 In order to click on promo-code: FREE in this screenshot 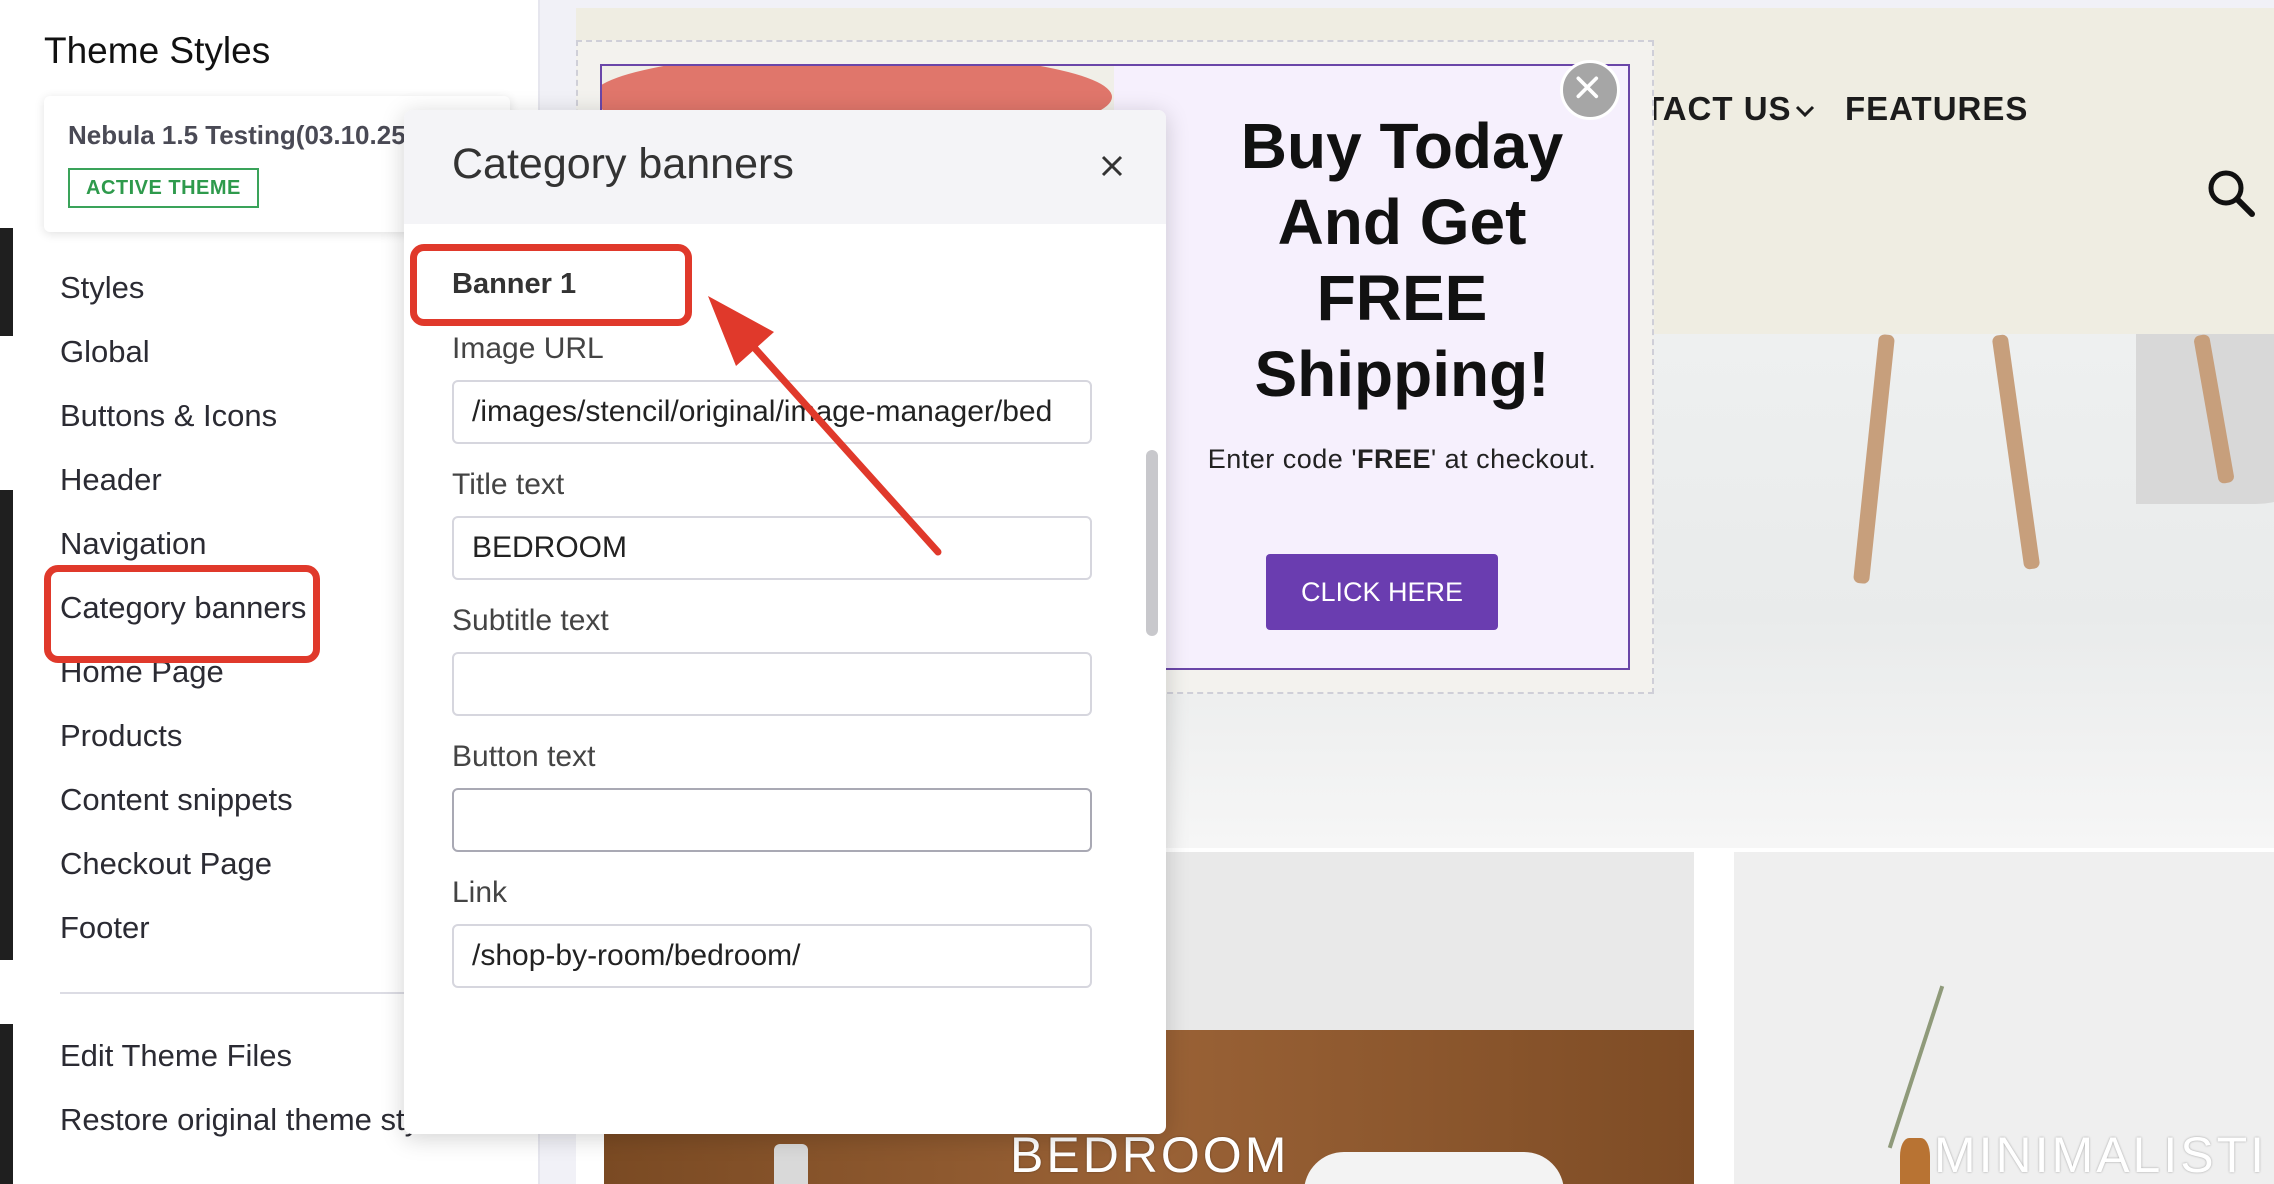, I will do `click(1393, 459)`.